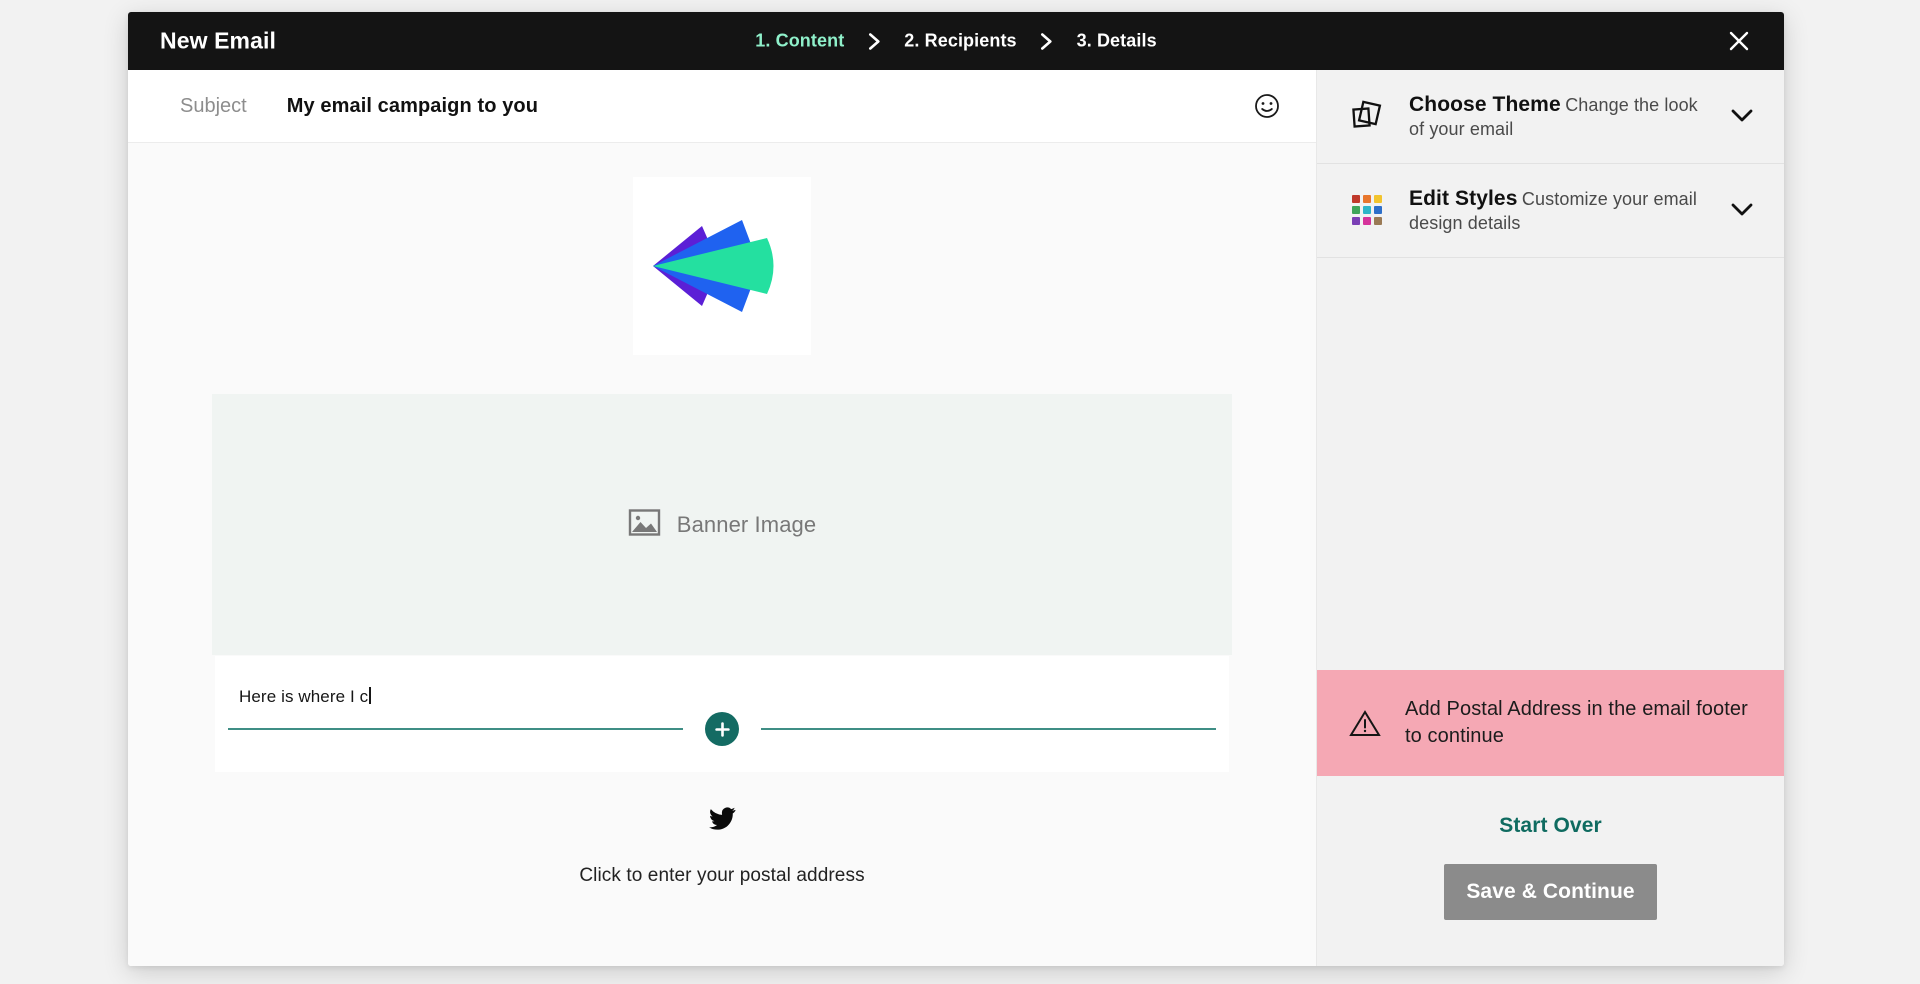  I want to click on divider-line-left, so click(455, 729).